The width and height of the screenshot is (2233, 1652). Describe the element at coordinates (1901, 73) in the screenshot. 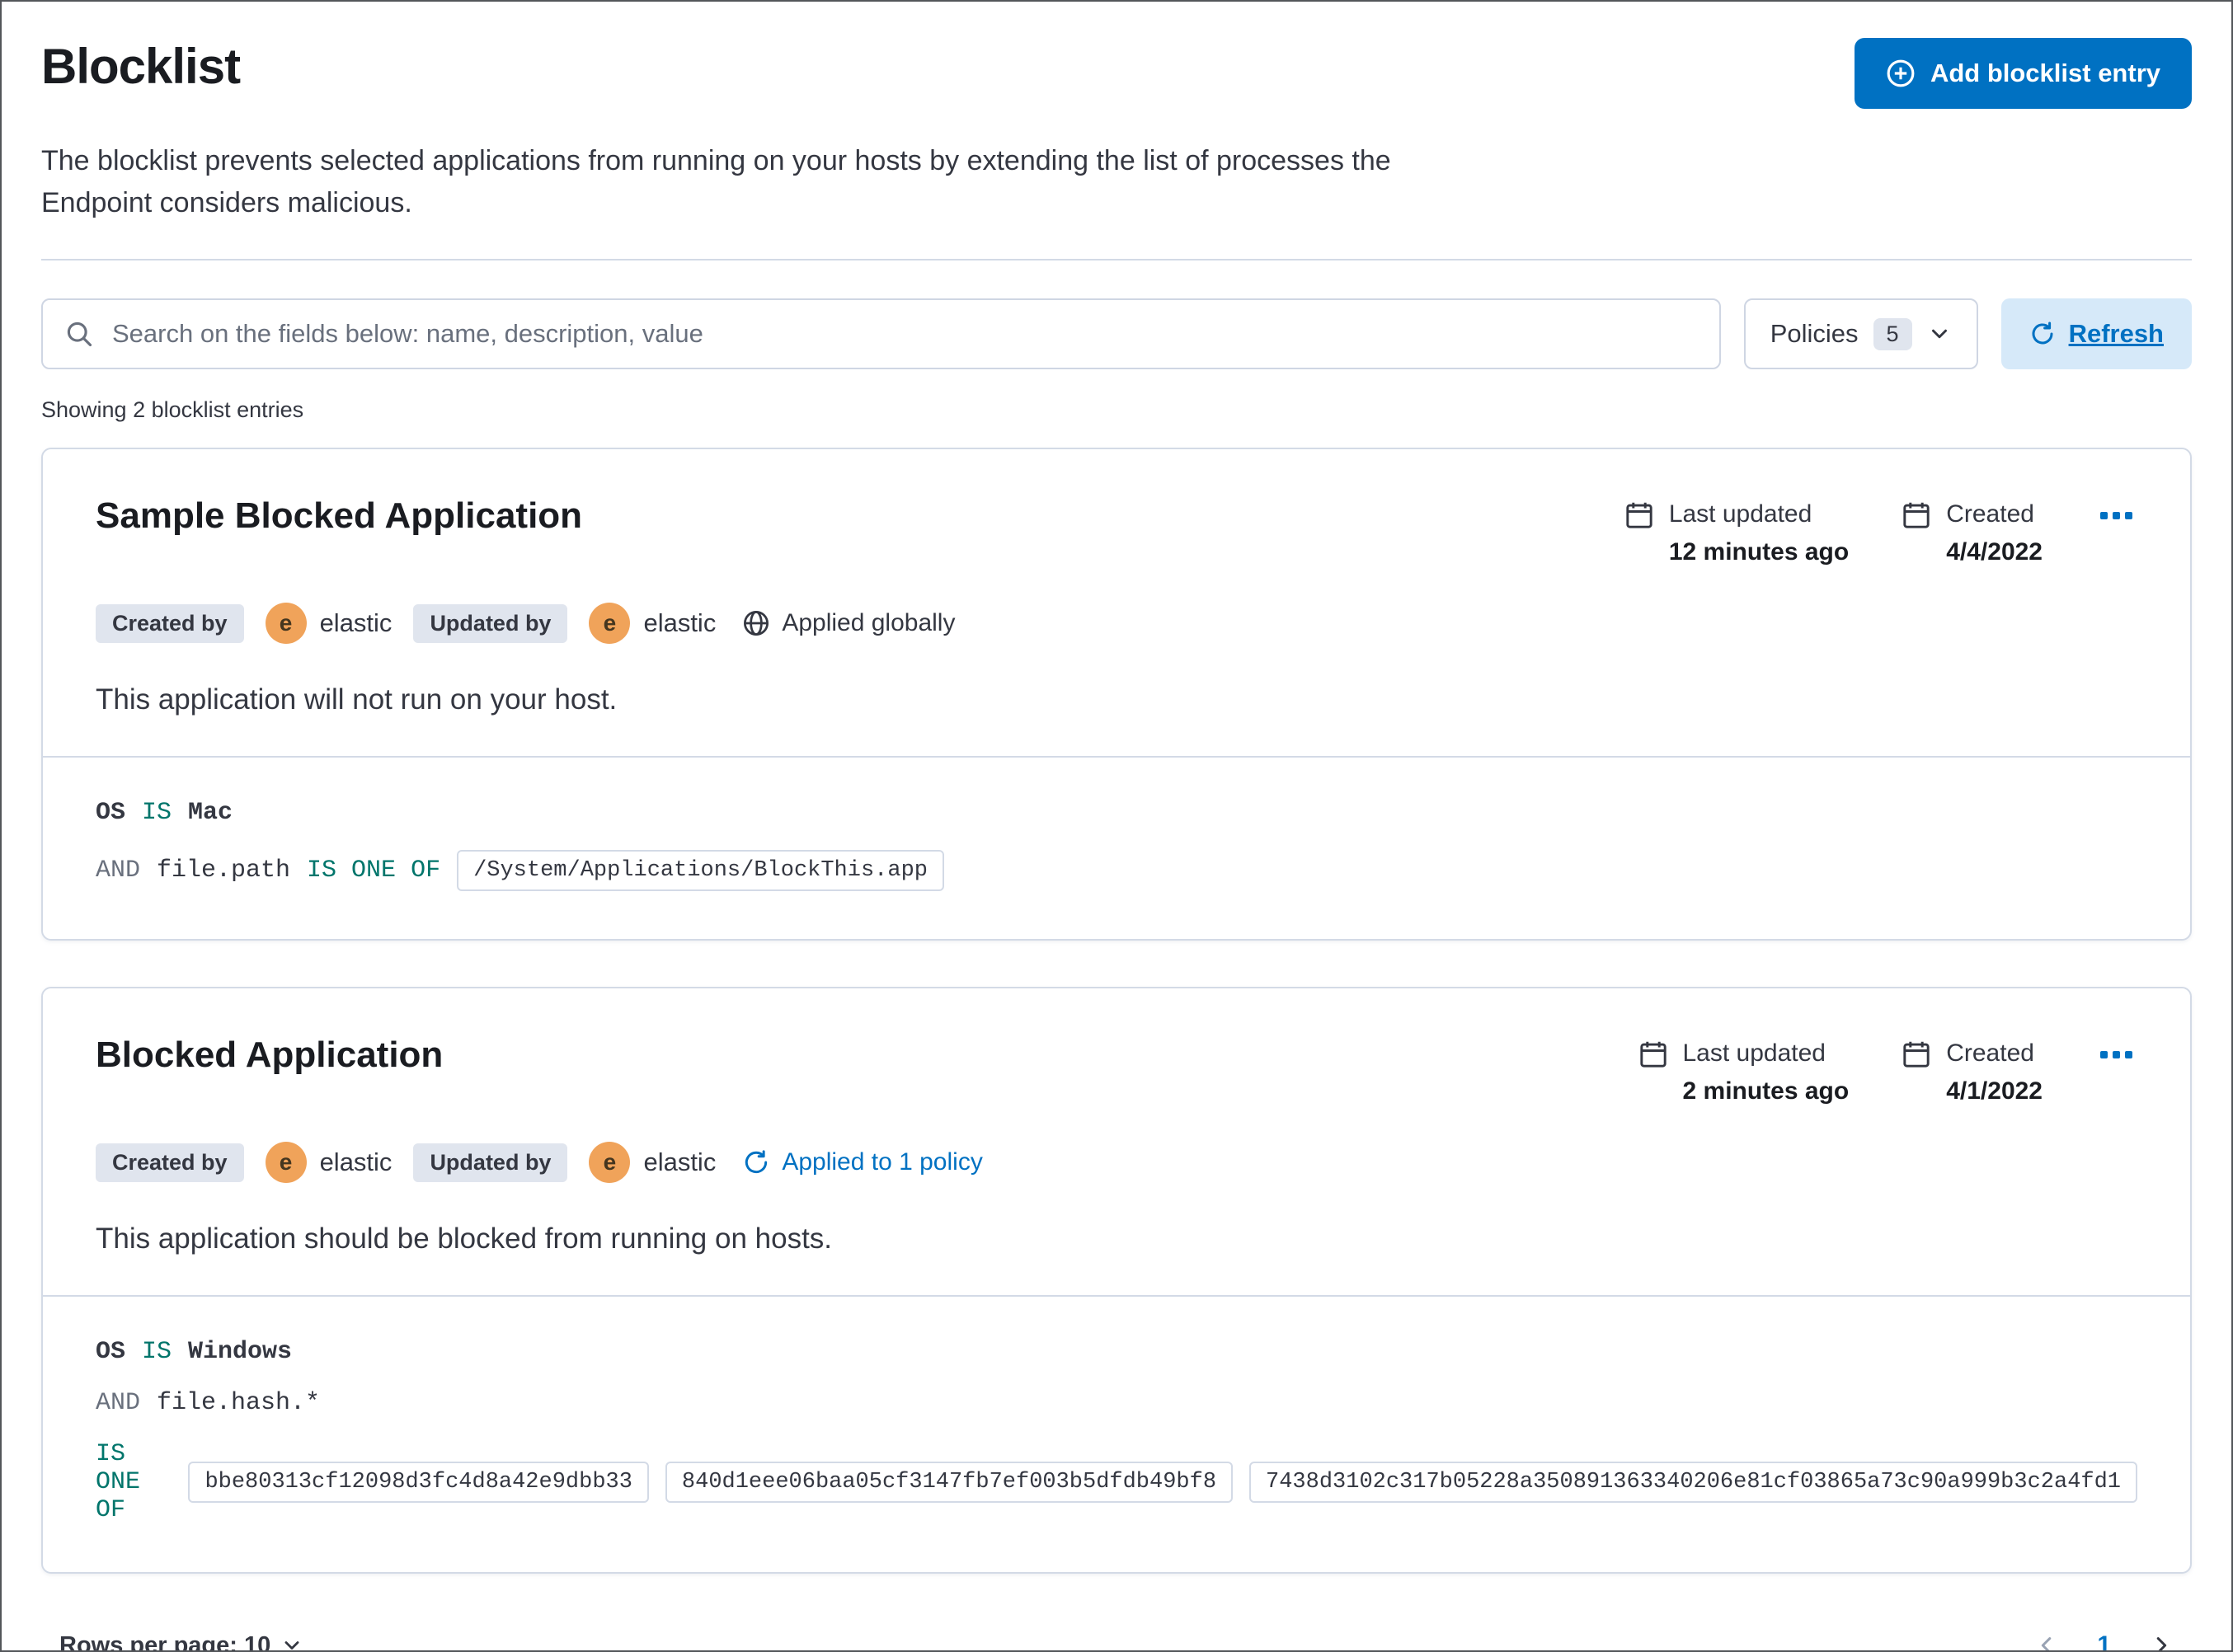

I see `plus-circle-icon` at that location.